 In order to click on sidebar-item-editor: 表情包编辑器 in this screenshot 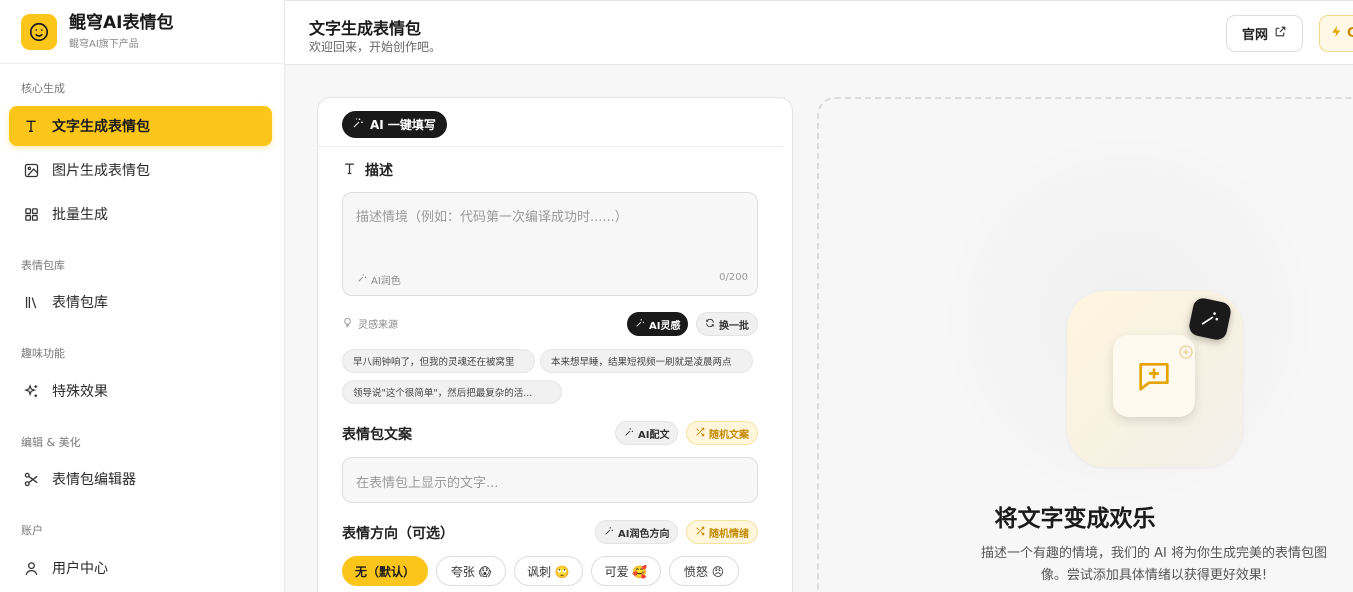, I will do `click(140, 479)`.